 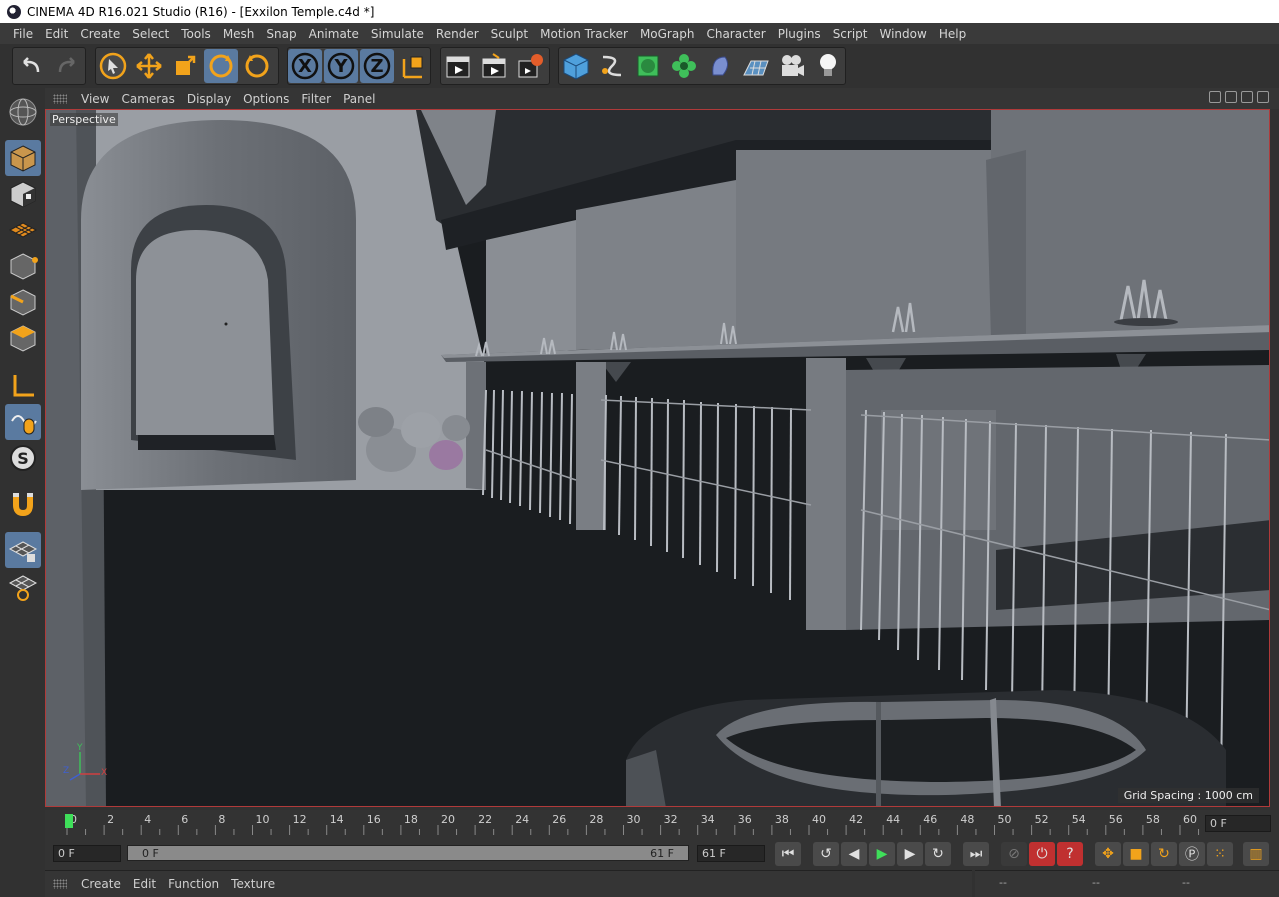 What do you see at coordinates (735, 34) in the screenshot?
I see `menu-character: Character` at bounding box center [735, 34].